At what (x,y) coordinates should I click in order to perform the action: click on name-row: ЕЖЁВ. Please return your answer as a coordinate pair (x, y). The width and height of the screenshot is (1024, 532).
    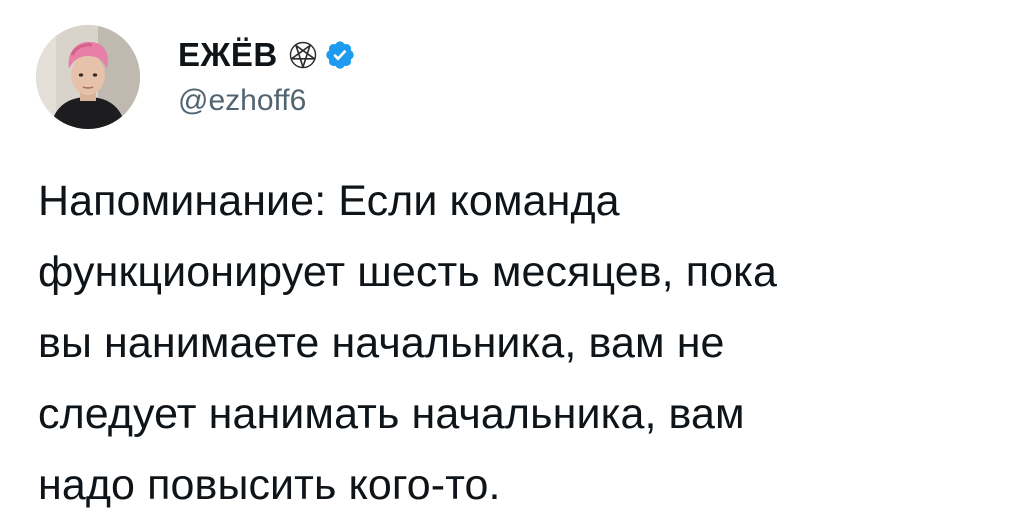
    Looking at the image, I should click on (267, 55).